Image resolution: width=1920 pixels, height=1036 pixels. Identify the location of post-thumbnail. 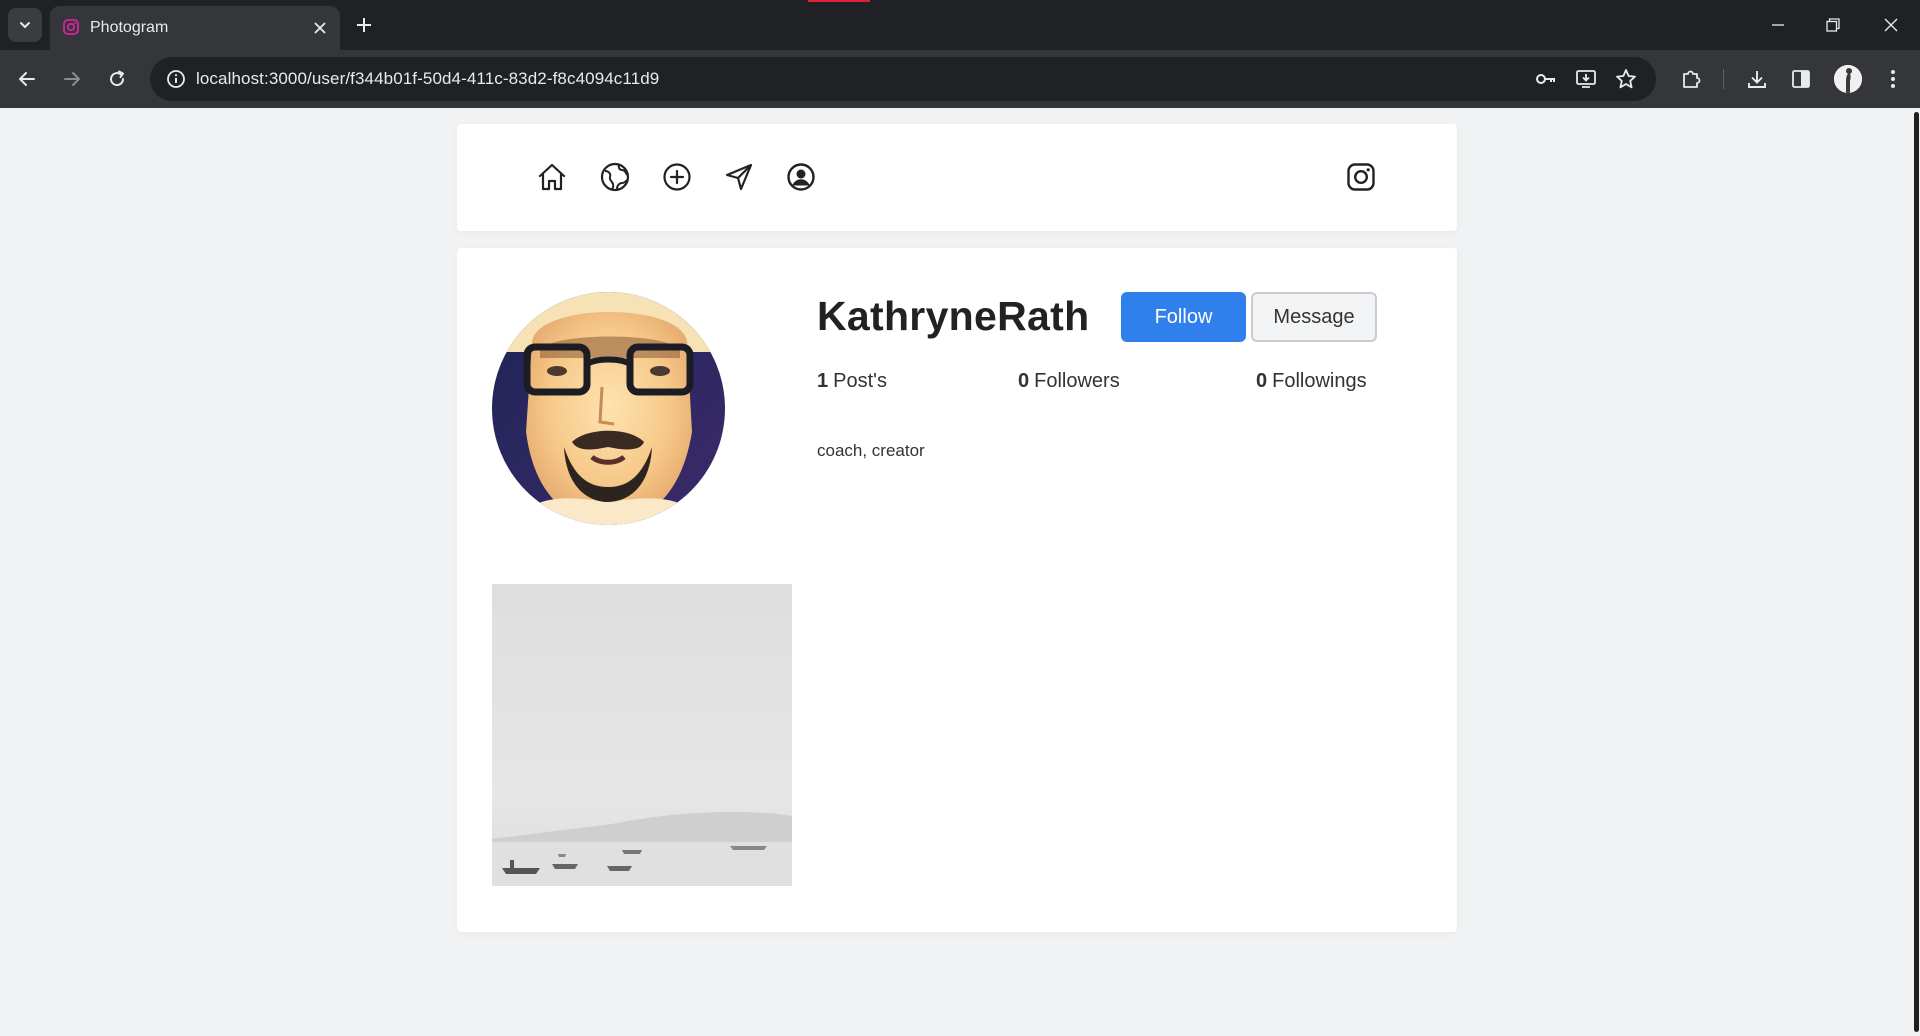
(642, 735).